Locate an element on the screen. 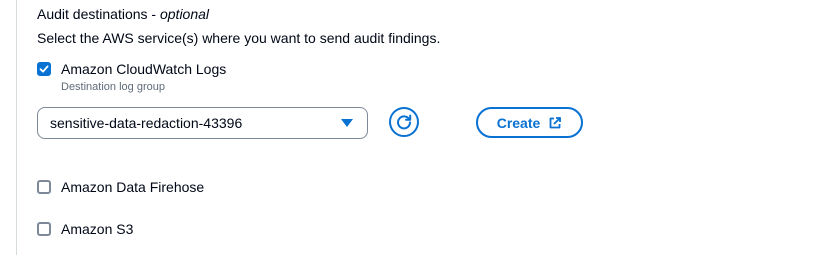 The height and width of the screenshot is (255, 819). checkmark-icon is located at coordinates (44, 69).